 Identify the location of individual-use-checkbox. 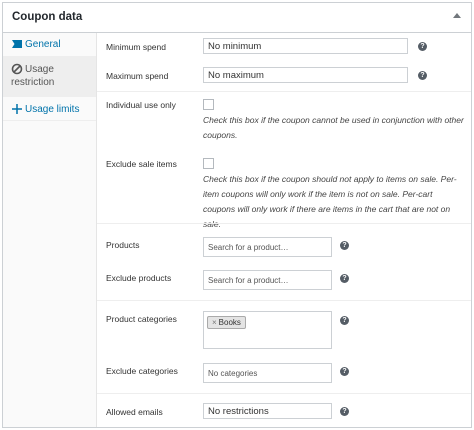
(208, 104).